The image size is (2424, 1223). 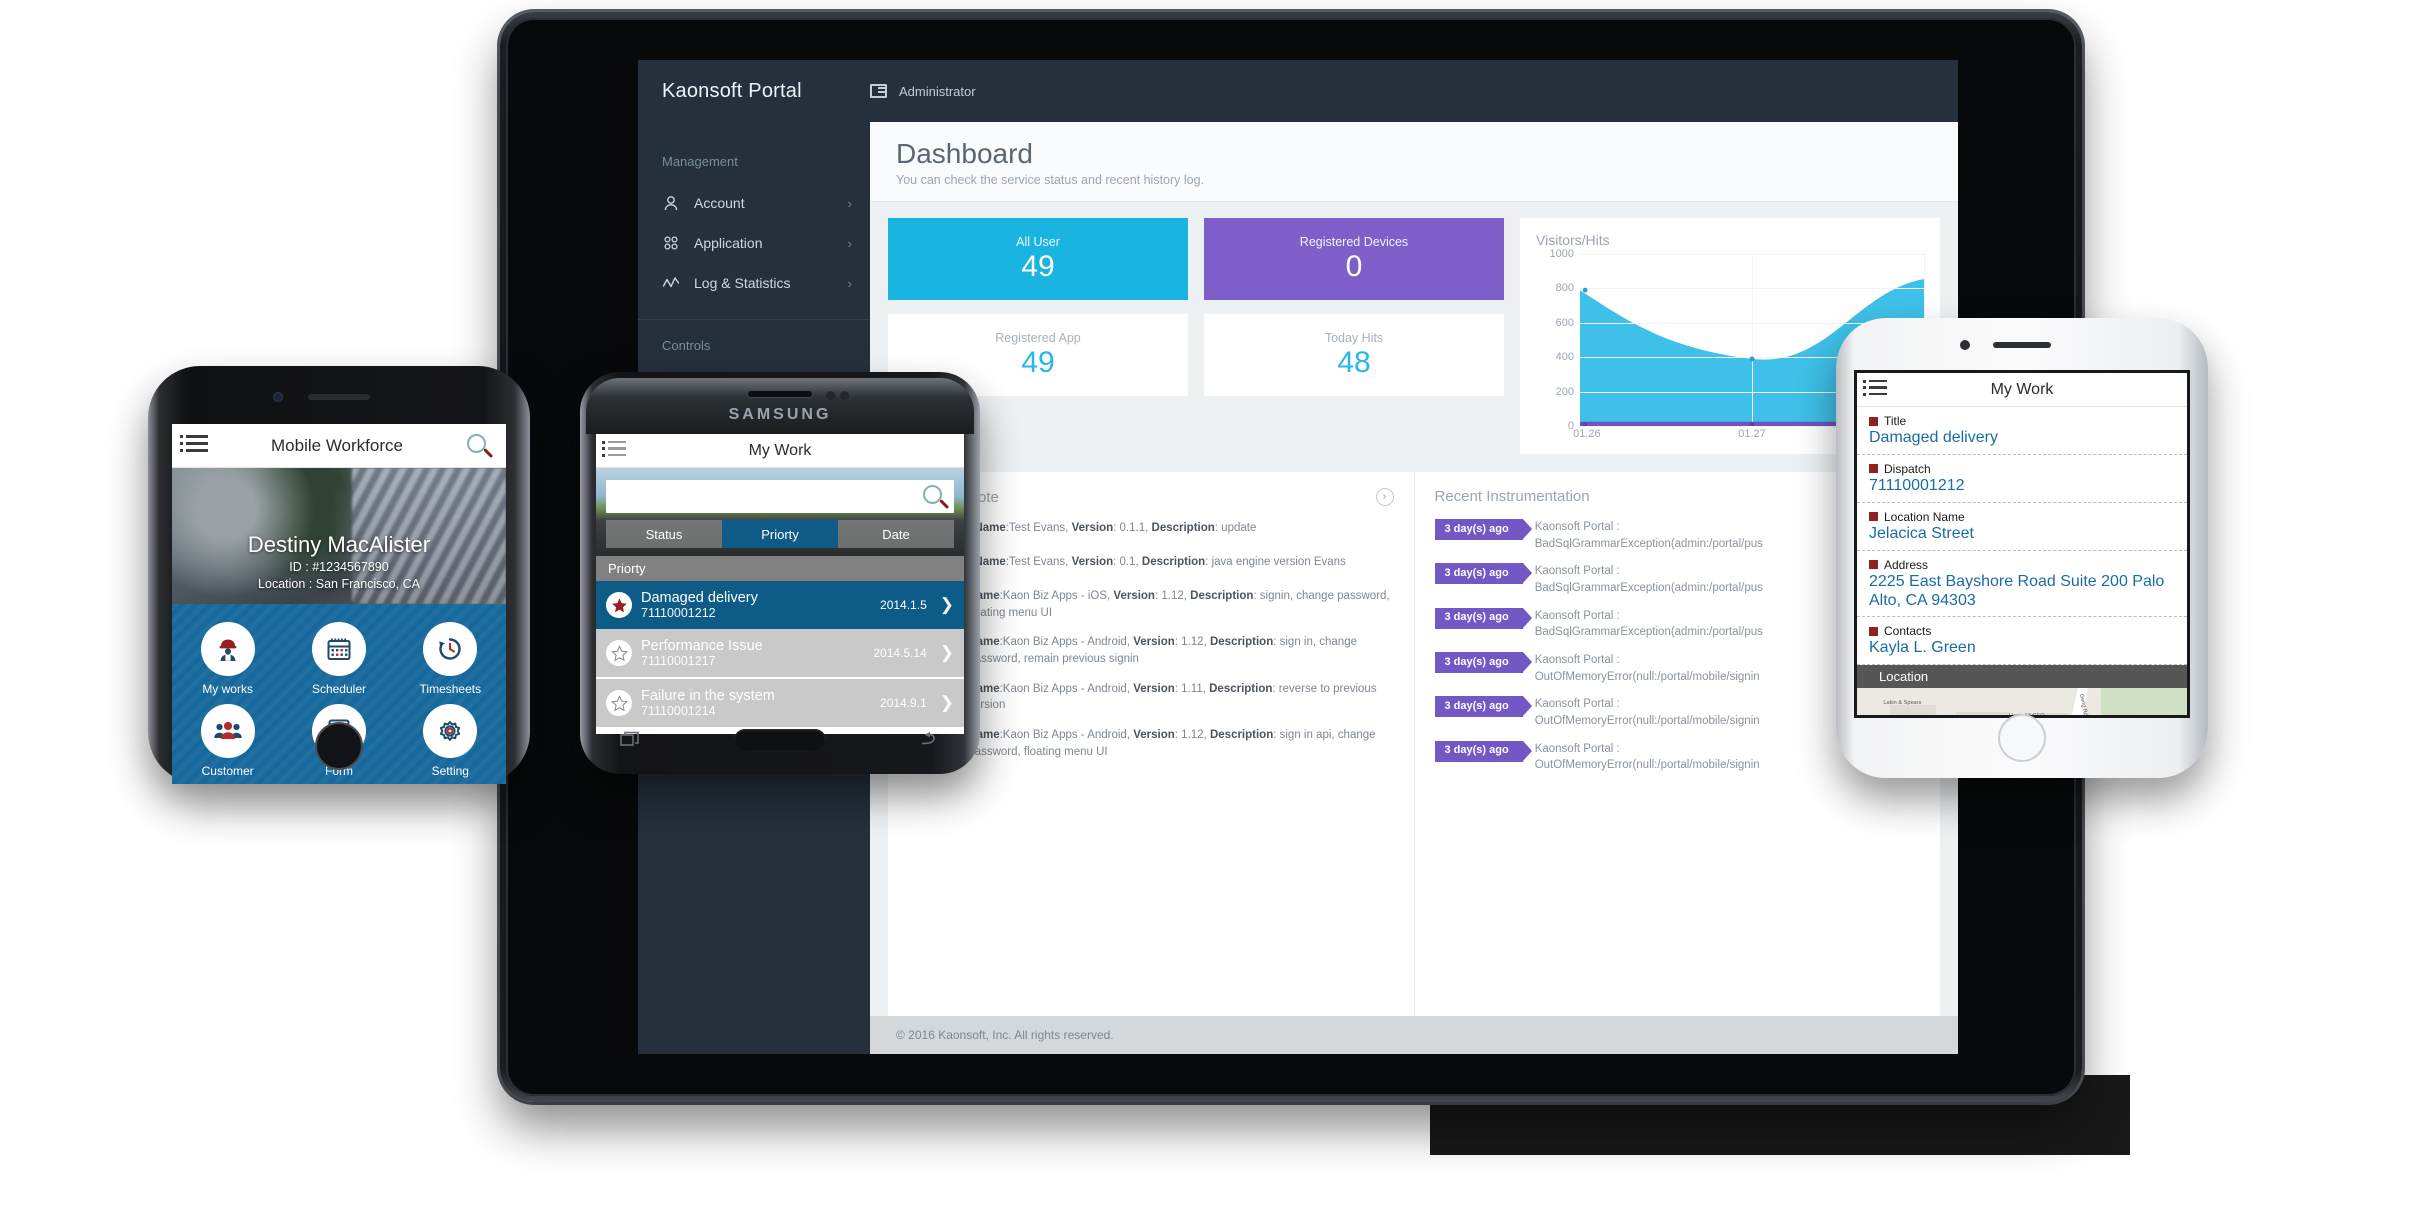 What do you see at coordinates (1038, 259) in the screenshot?
I see `kpi-card-all-user: All User 49` at bounding box center [1038, 259].